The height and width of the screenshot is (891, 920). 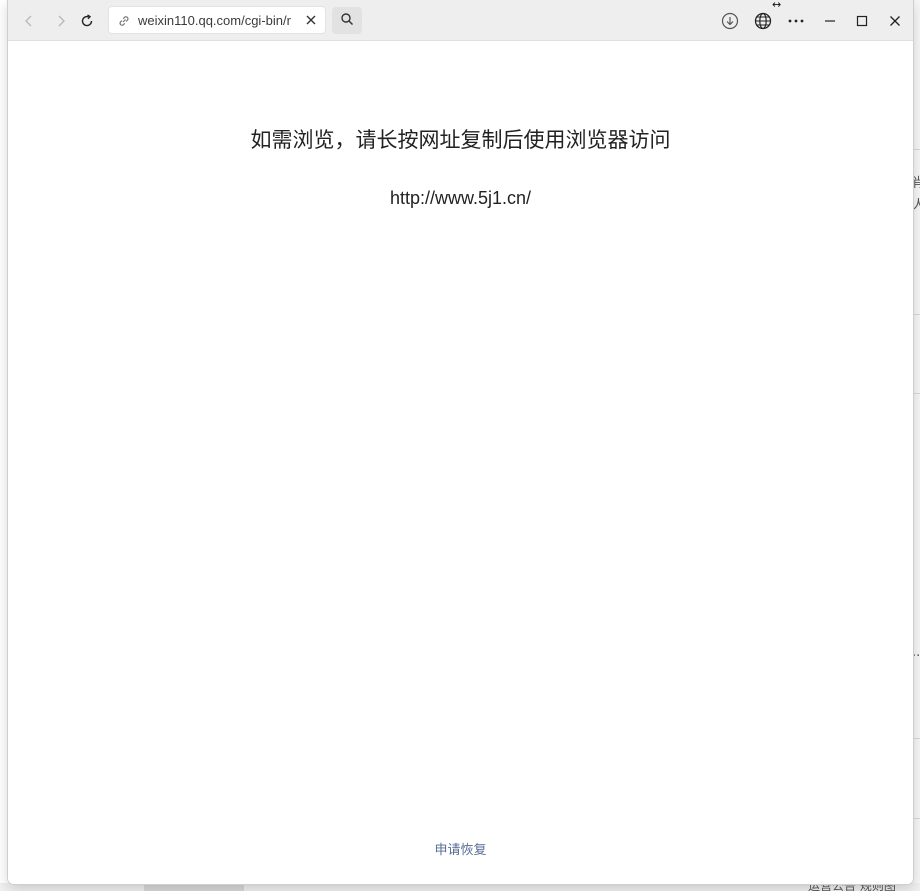 I want to click on minimize-icon, so click(x=830, y=21).